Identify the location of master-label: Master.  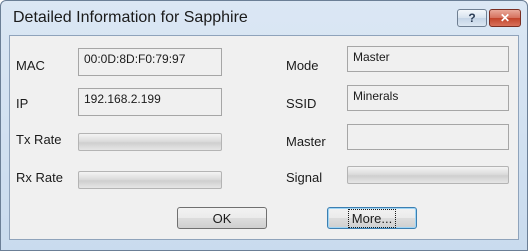
(306, 141).